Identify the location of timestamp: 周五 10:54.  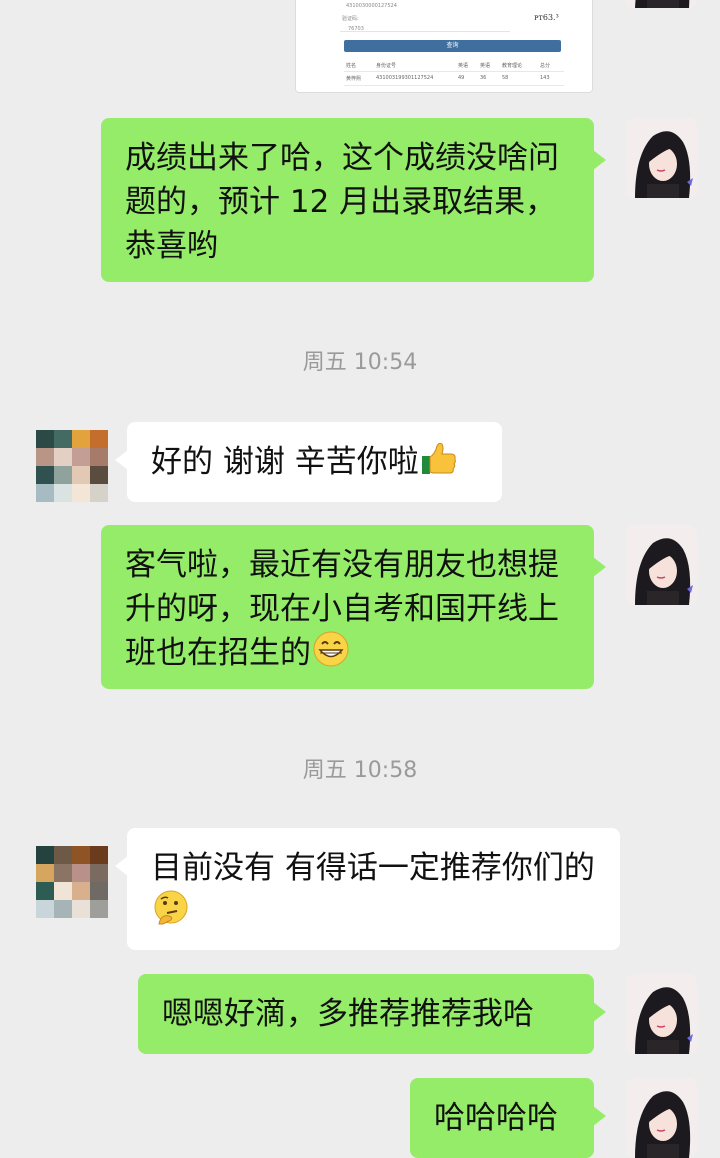
(360, 362).